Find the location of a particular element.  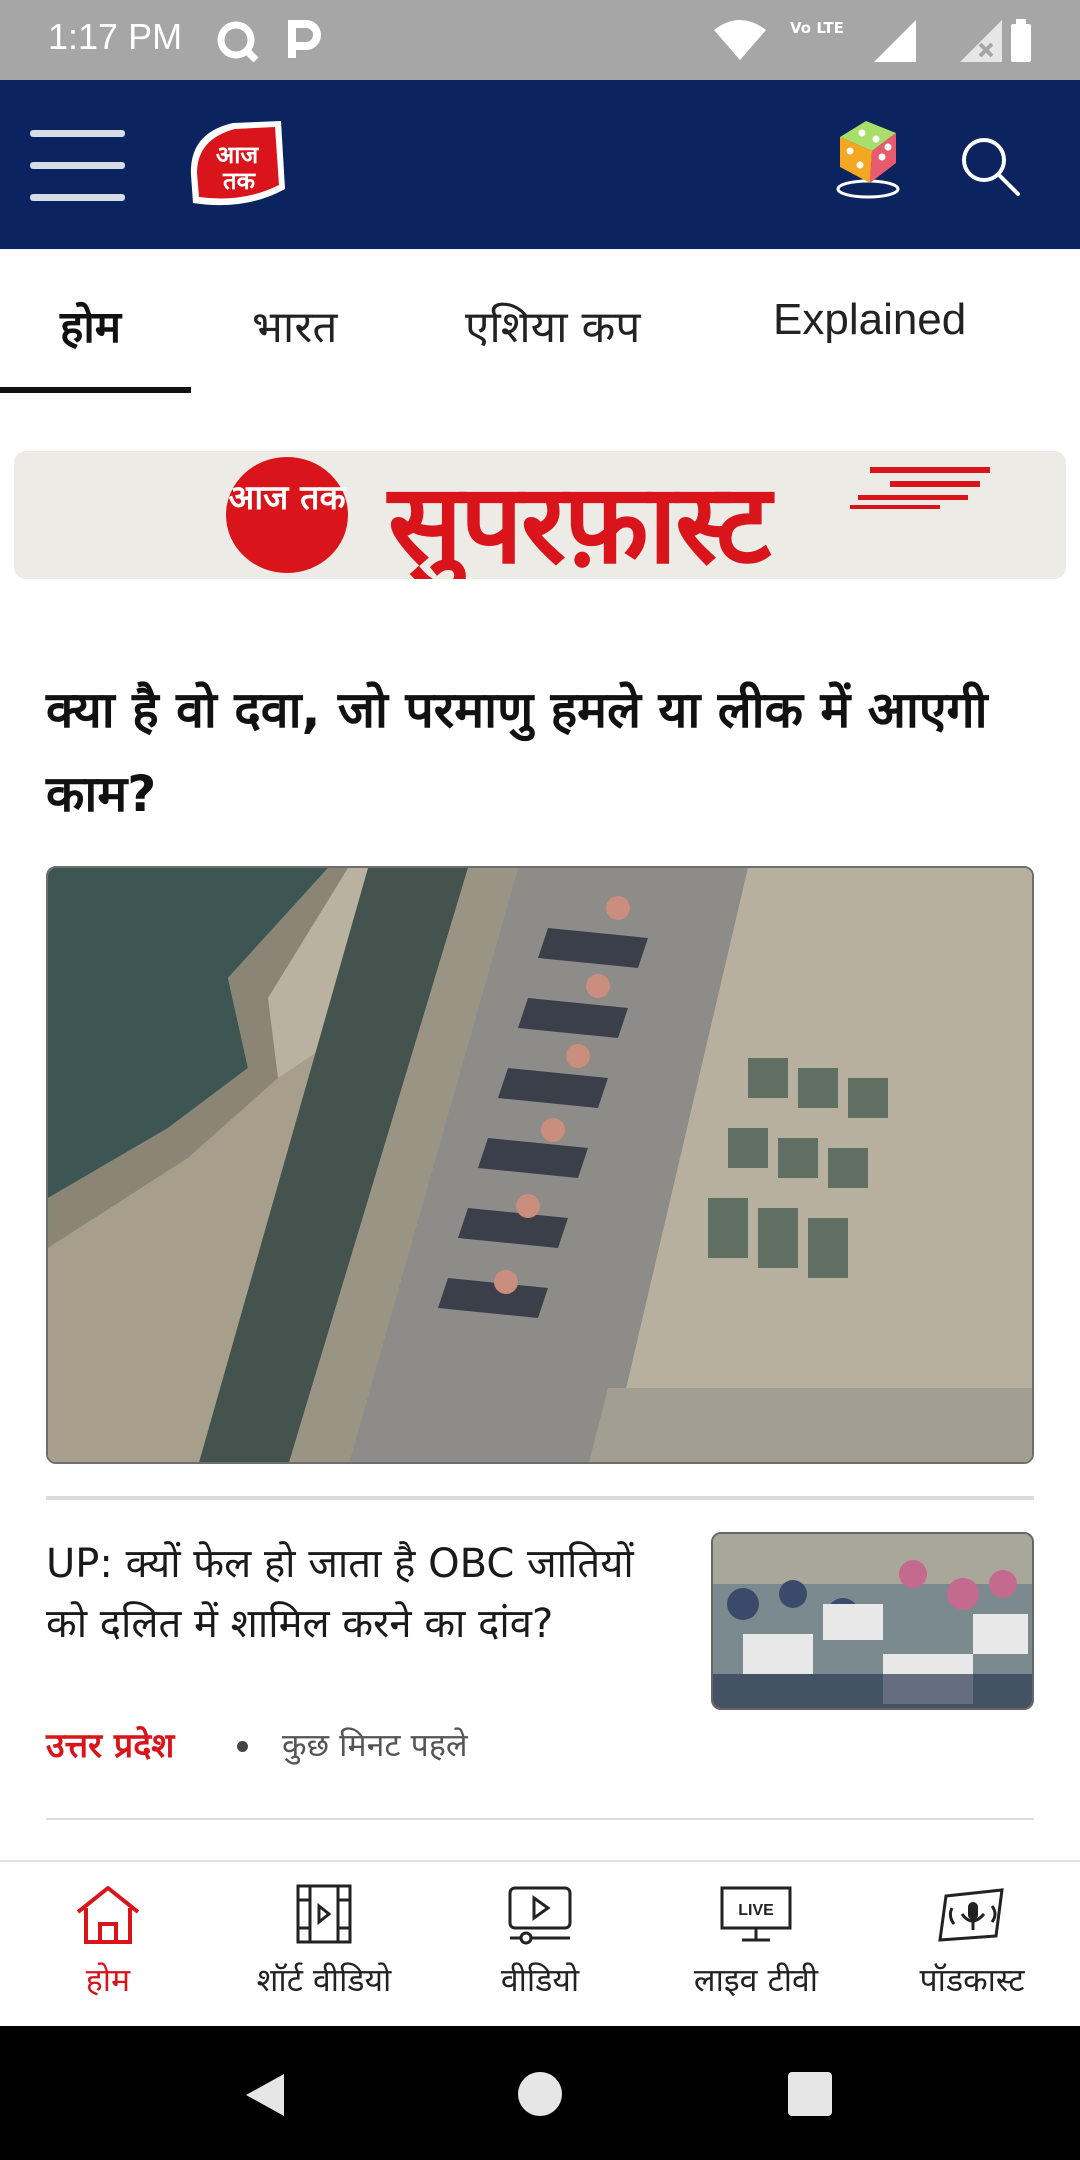

short-video-icon is located at coordinates (324, 1914).